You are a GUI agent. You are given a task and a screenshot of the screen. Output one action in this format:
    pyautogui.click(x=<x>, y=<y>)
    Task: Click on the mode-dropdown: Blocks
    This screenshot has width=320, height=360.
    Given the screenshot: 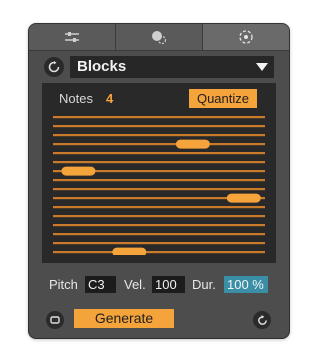 What is the action you would take?
    pyautogui.click(x=172, y=67)
    